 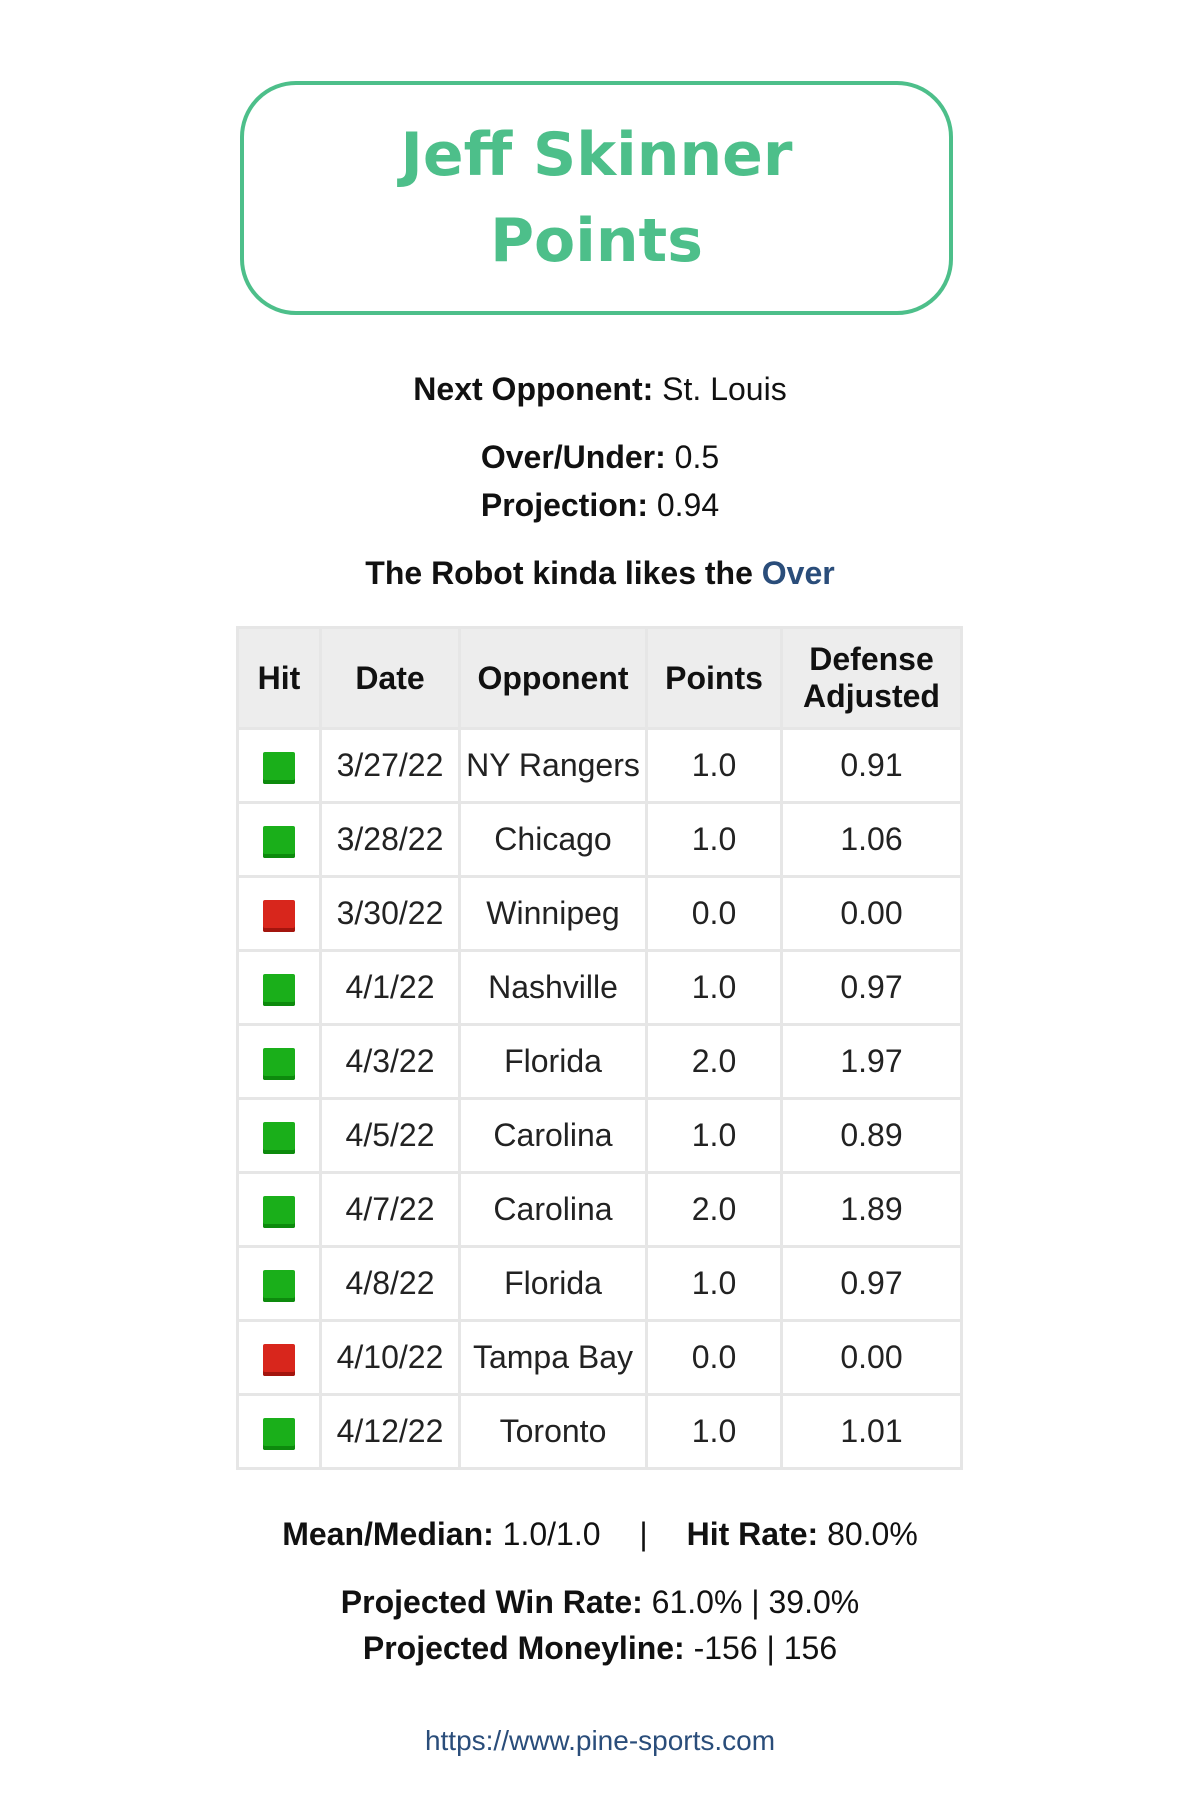 I want to click on header-defense-adjusted-text: Defense Adjusted, so click(x=871, y=677).